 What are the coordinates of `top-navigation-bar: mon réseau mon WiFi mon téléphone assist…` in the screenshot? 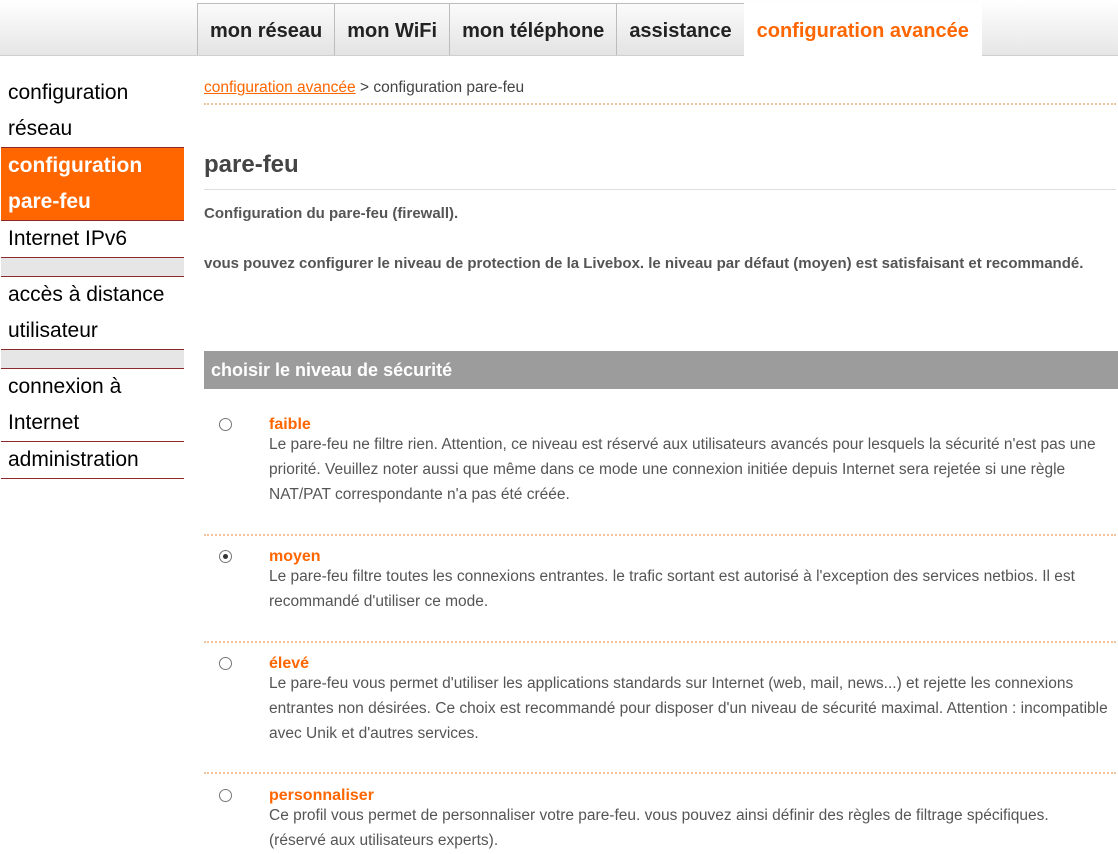 It's located at (559, 28).